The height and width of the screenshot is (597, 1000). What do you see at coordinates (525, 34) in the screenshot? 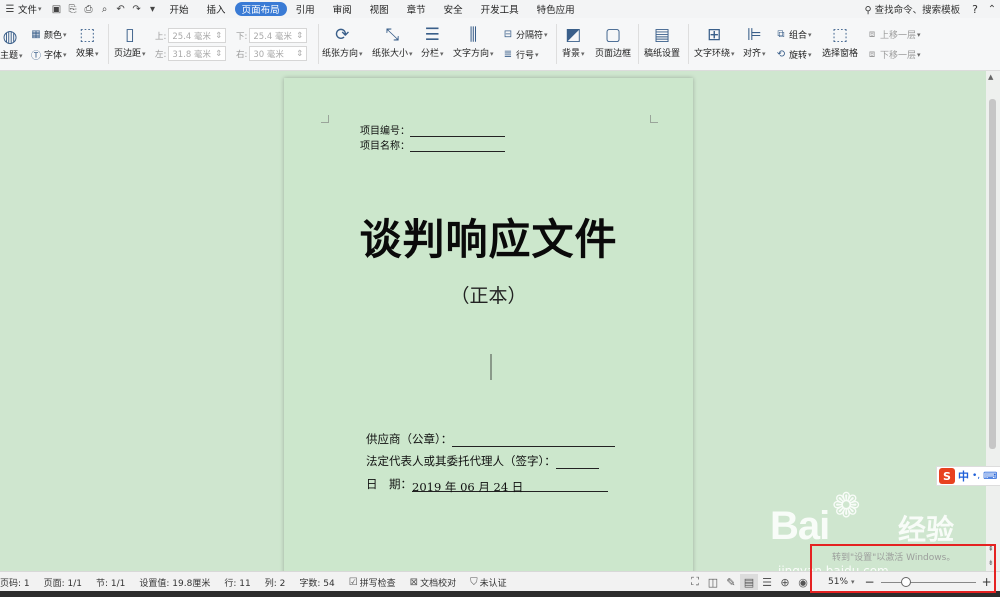
I see `separator-button: ⊟ 分隔符 ▾` at bounding box center [525, 34].